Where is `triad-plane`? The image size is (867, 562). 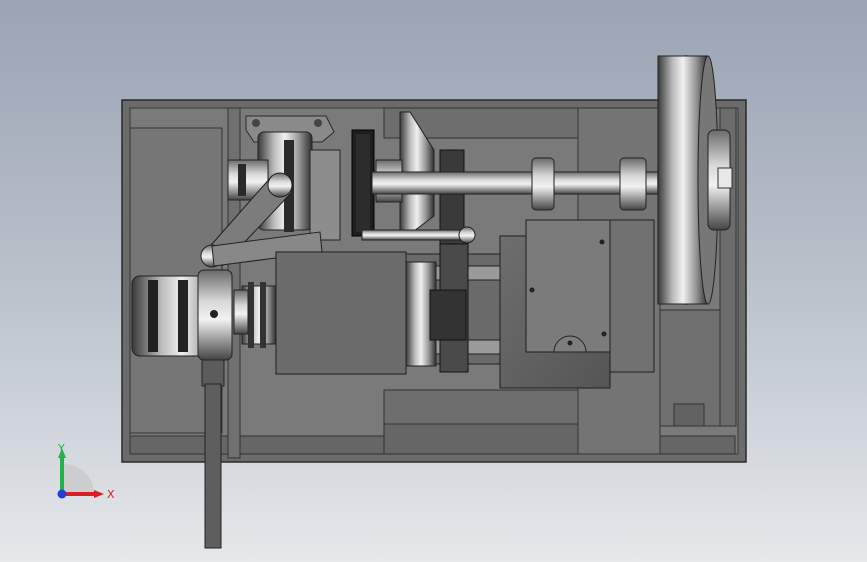
triad-plane is located at coordinates (78, 478).